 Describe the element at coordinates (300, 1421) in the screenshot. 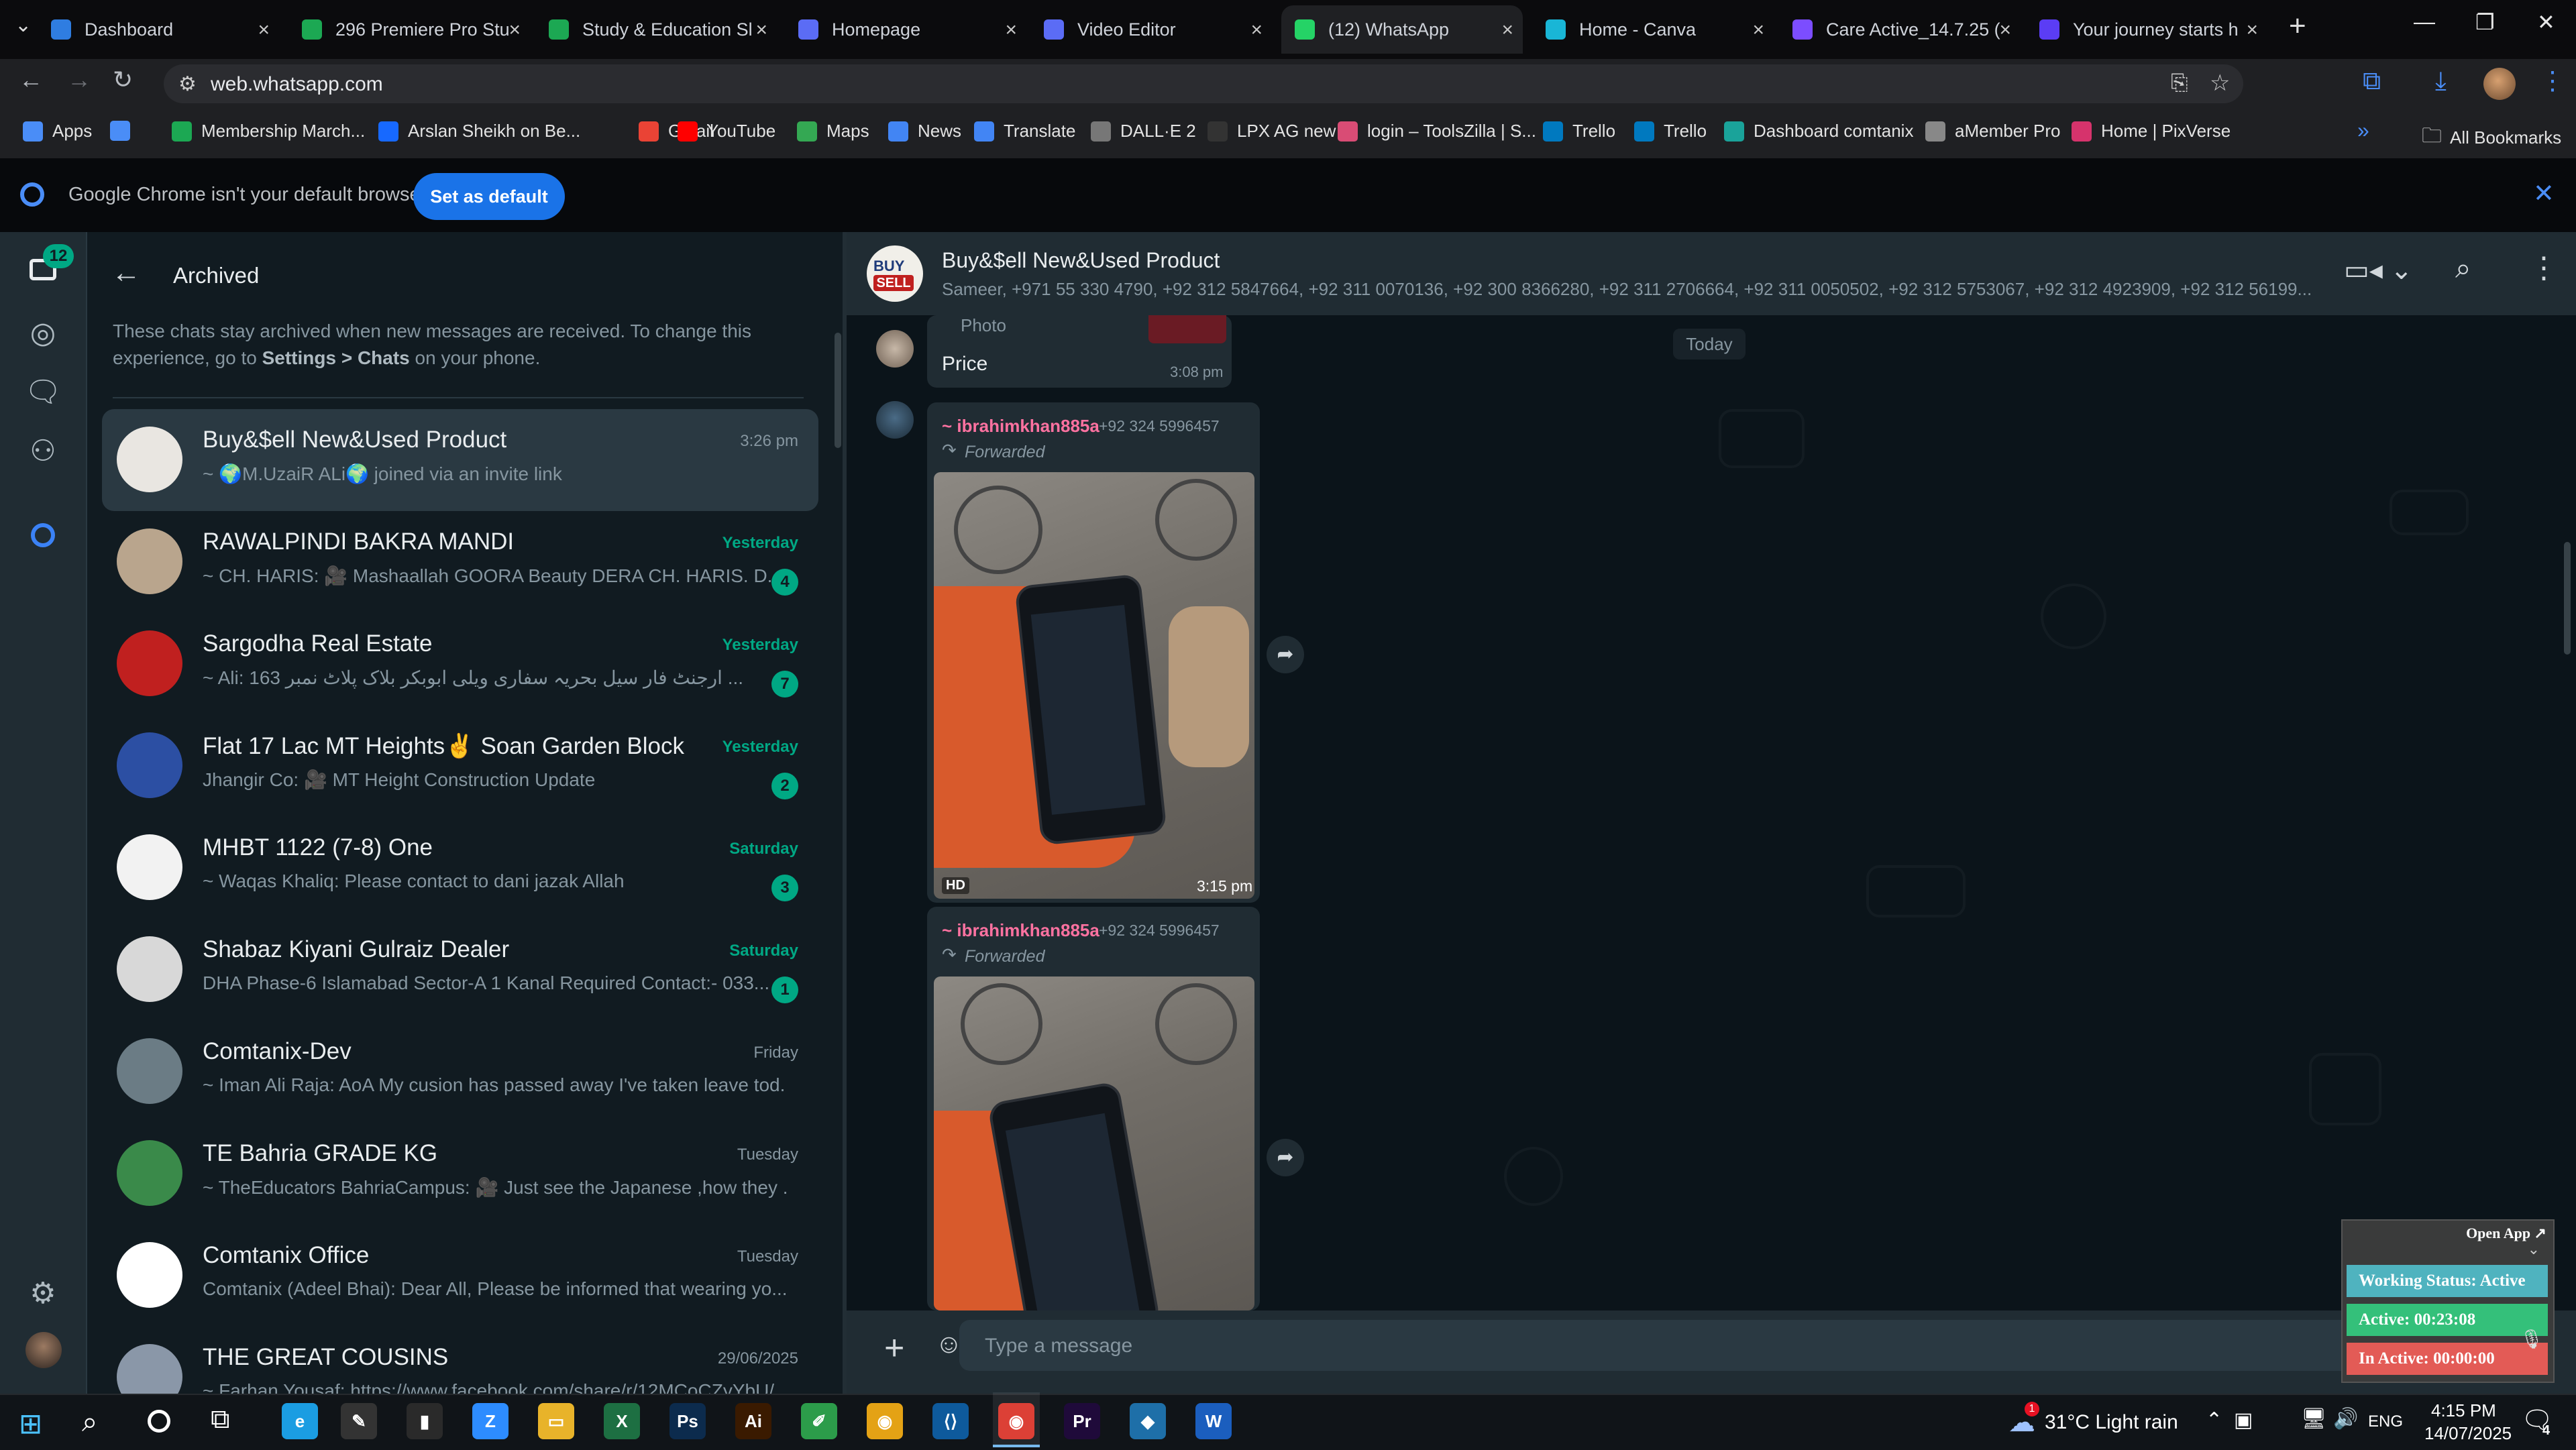

I see `edge-icon: e` at that location.